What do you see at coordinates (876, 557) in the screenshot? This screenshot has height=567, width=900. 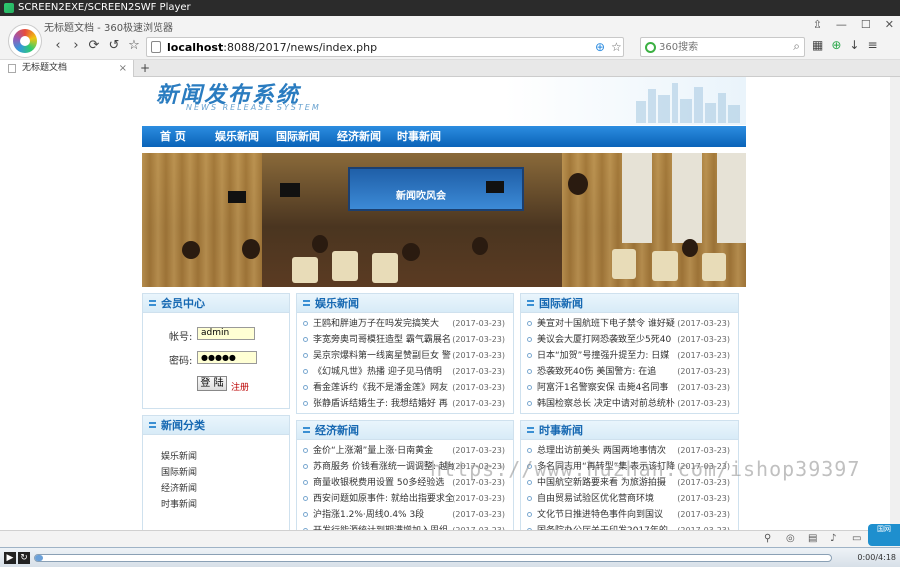 I see `player-time: 0:00/4:18` at bounding box center [876, 557].